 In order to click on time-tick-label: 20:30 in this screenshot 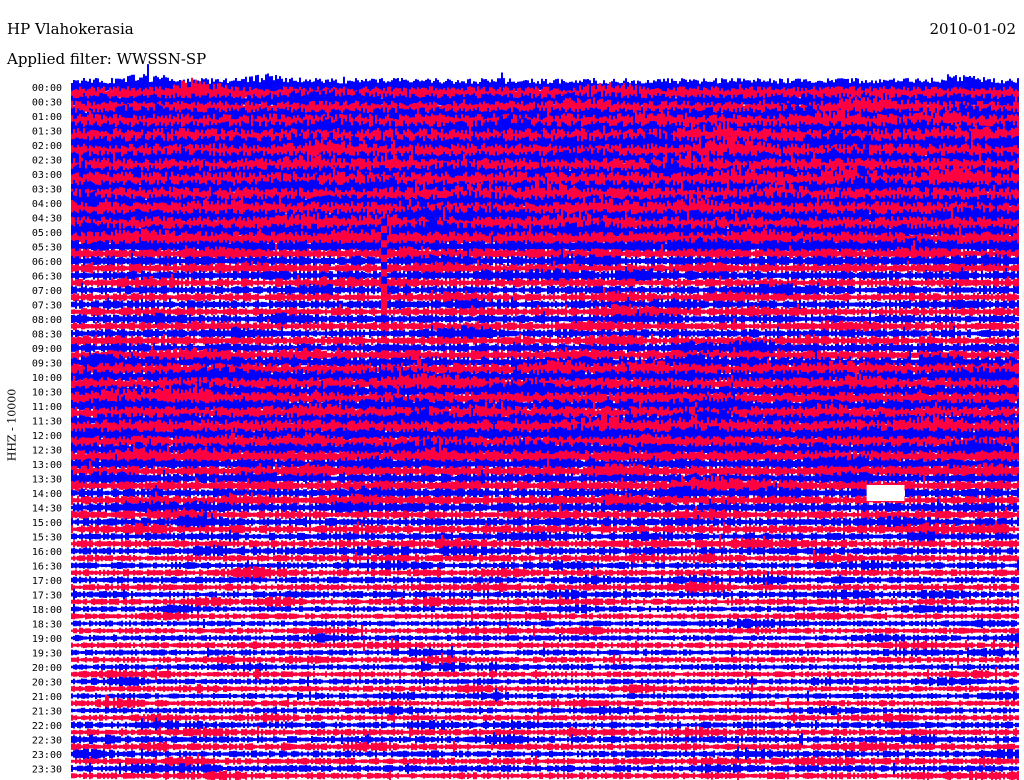, I will do `click(47, 683)`.